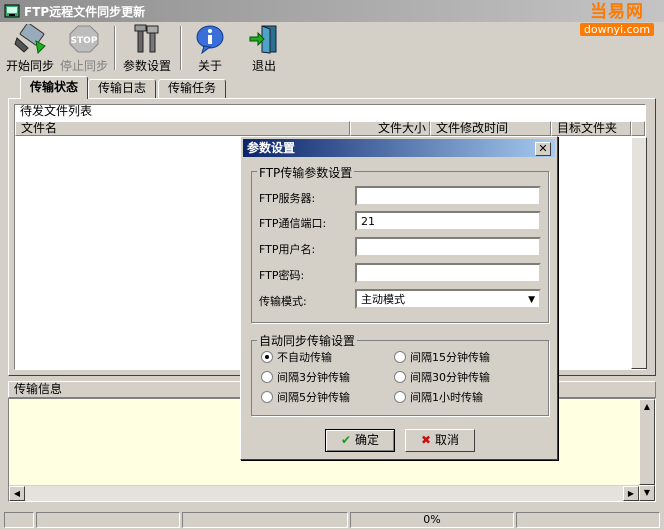  What do you see at coordinates (146, 66) in the screenshot?
I see `settings-label: 参数设置` at bounding box center [146, 66].